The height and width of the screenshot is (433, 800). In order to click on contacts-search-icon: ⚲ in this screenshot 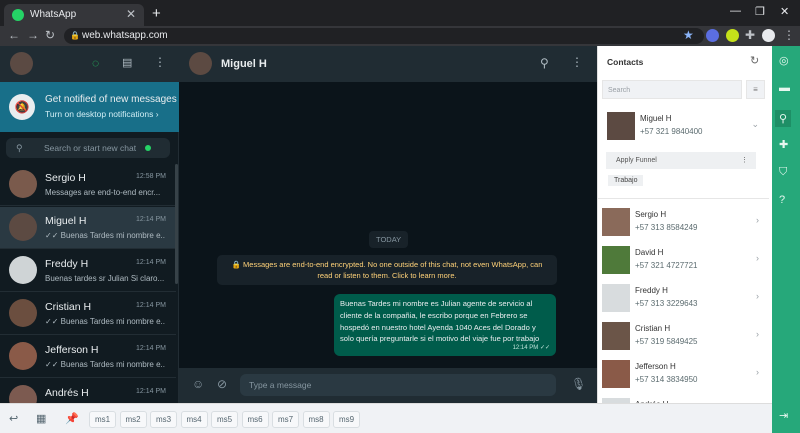, I will do `click(783, 118)`.